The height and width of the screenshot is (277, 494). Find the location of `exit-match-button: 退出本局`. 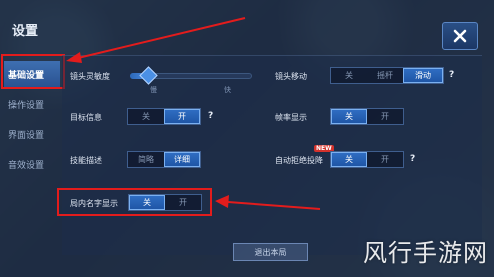

exit-match-button: 退出本局 is located at coordinates (270, 252).